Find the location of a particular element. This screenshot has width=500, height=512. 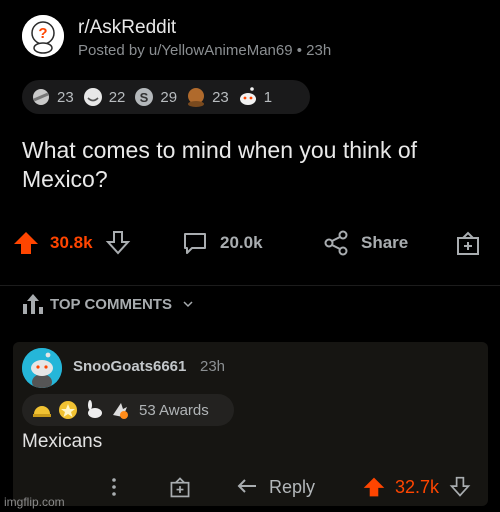

award-item: 1 is located at coordinates (254, 97).